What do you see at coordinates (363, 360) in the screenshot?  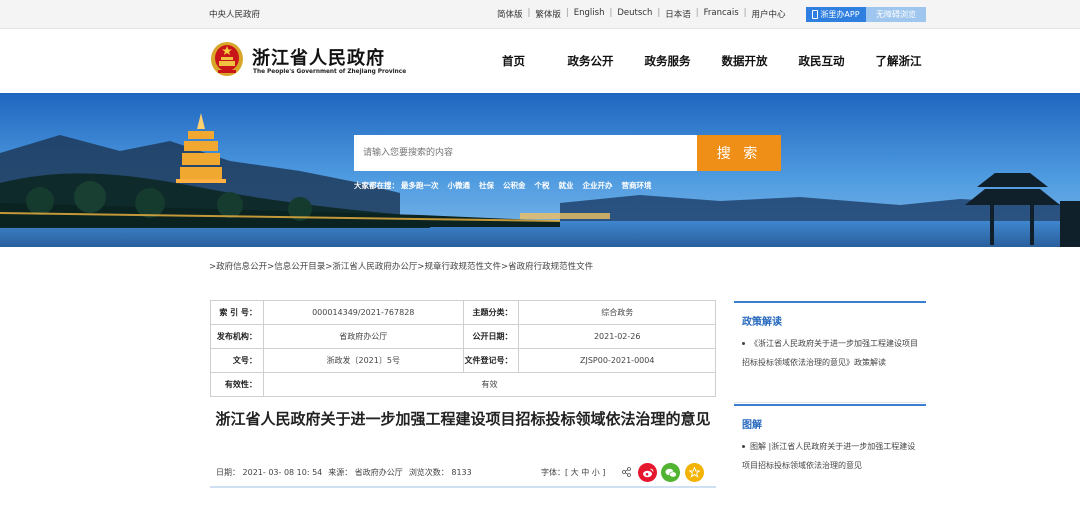 I see `docno-value: 浙政发〔2021〕5号` at bounding box center [363, 360].